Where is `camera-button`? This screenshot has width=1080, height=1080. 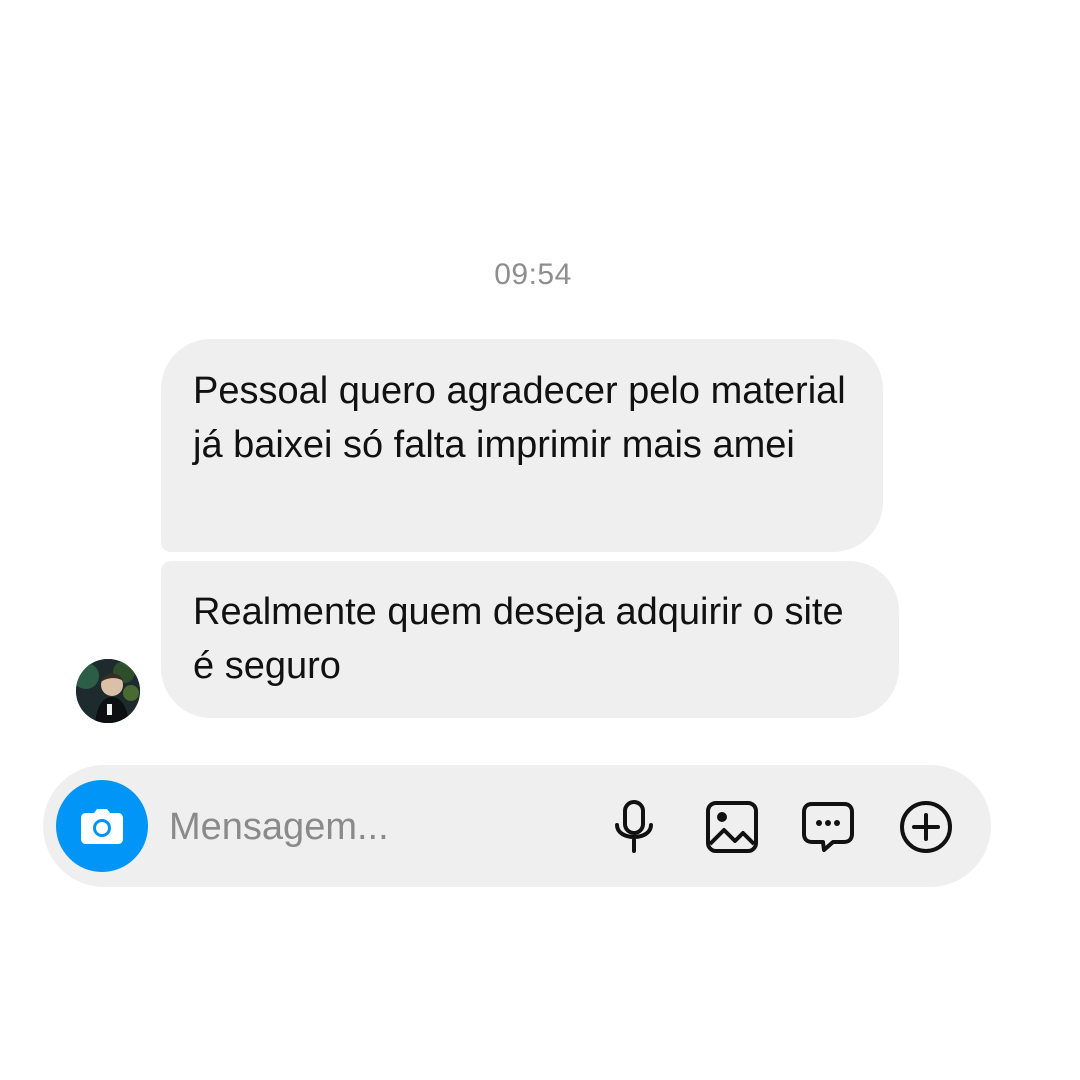
camera-button is located at coordinates (102, 826).